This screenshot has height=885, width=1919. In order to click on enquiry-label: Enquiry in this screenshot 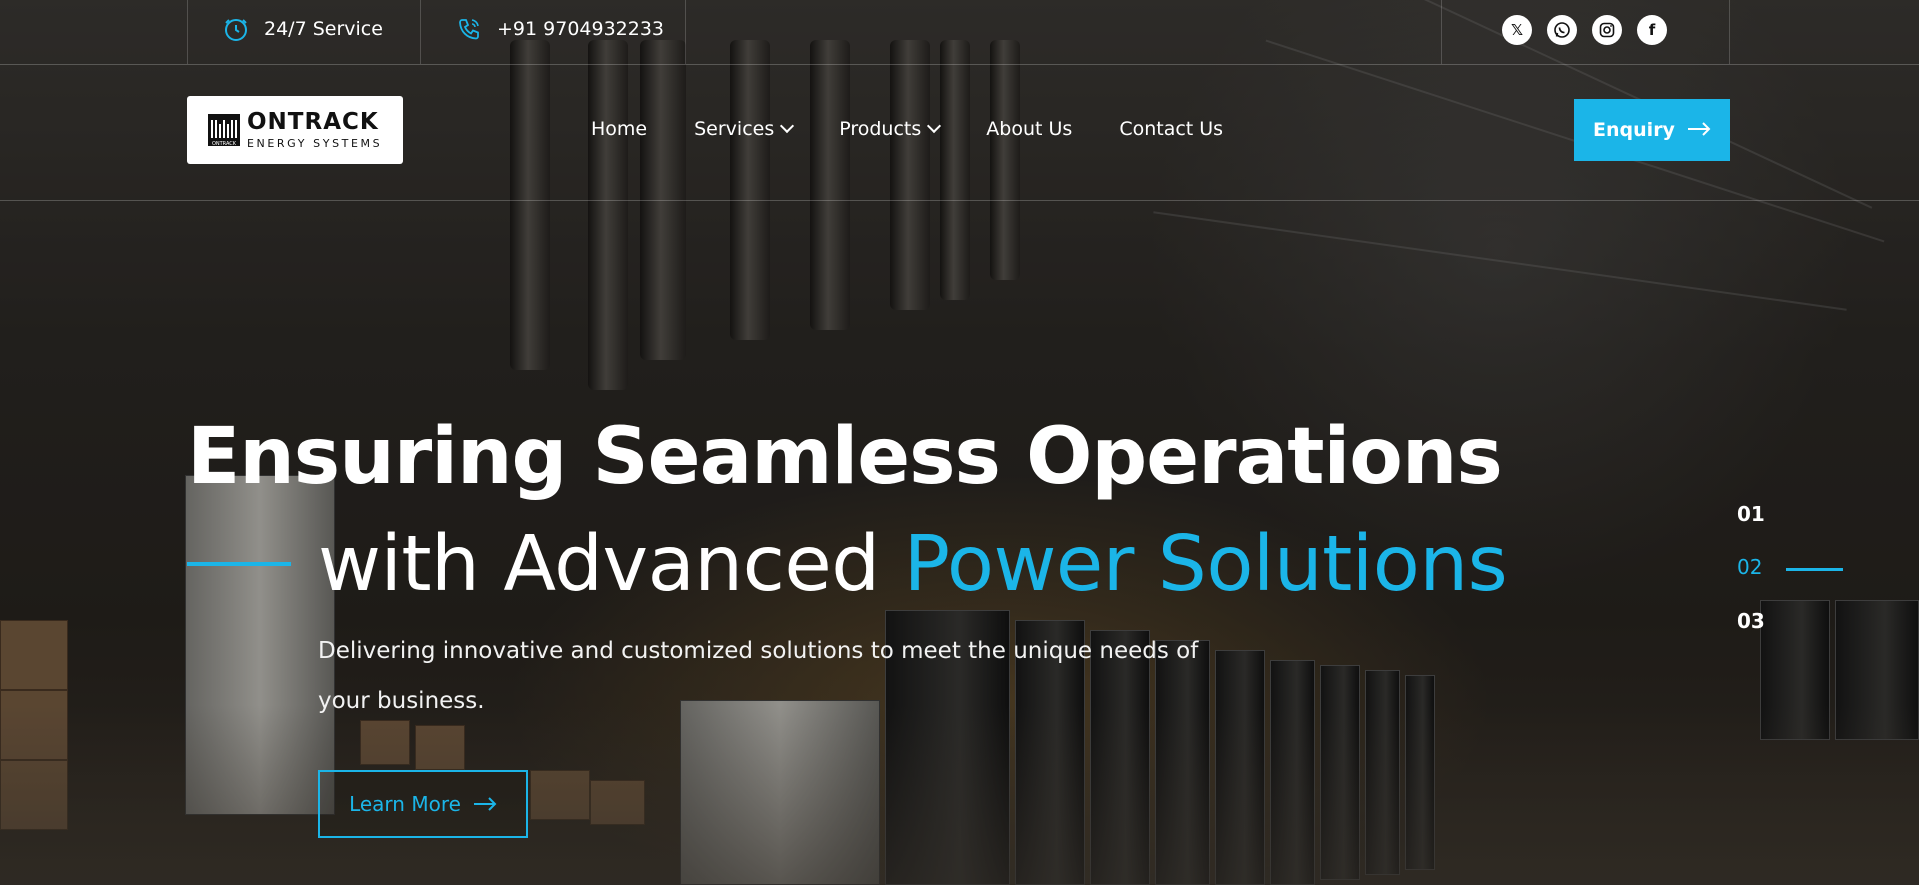, I will do `click(1634, 130)`.